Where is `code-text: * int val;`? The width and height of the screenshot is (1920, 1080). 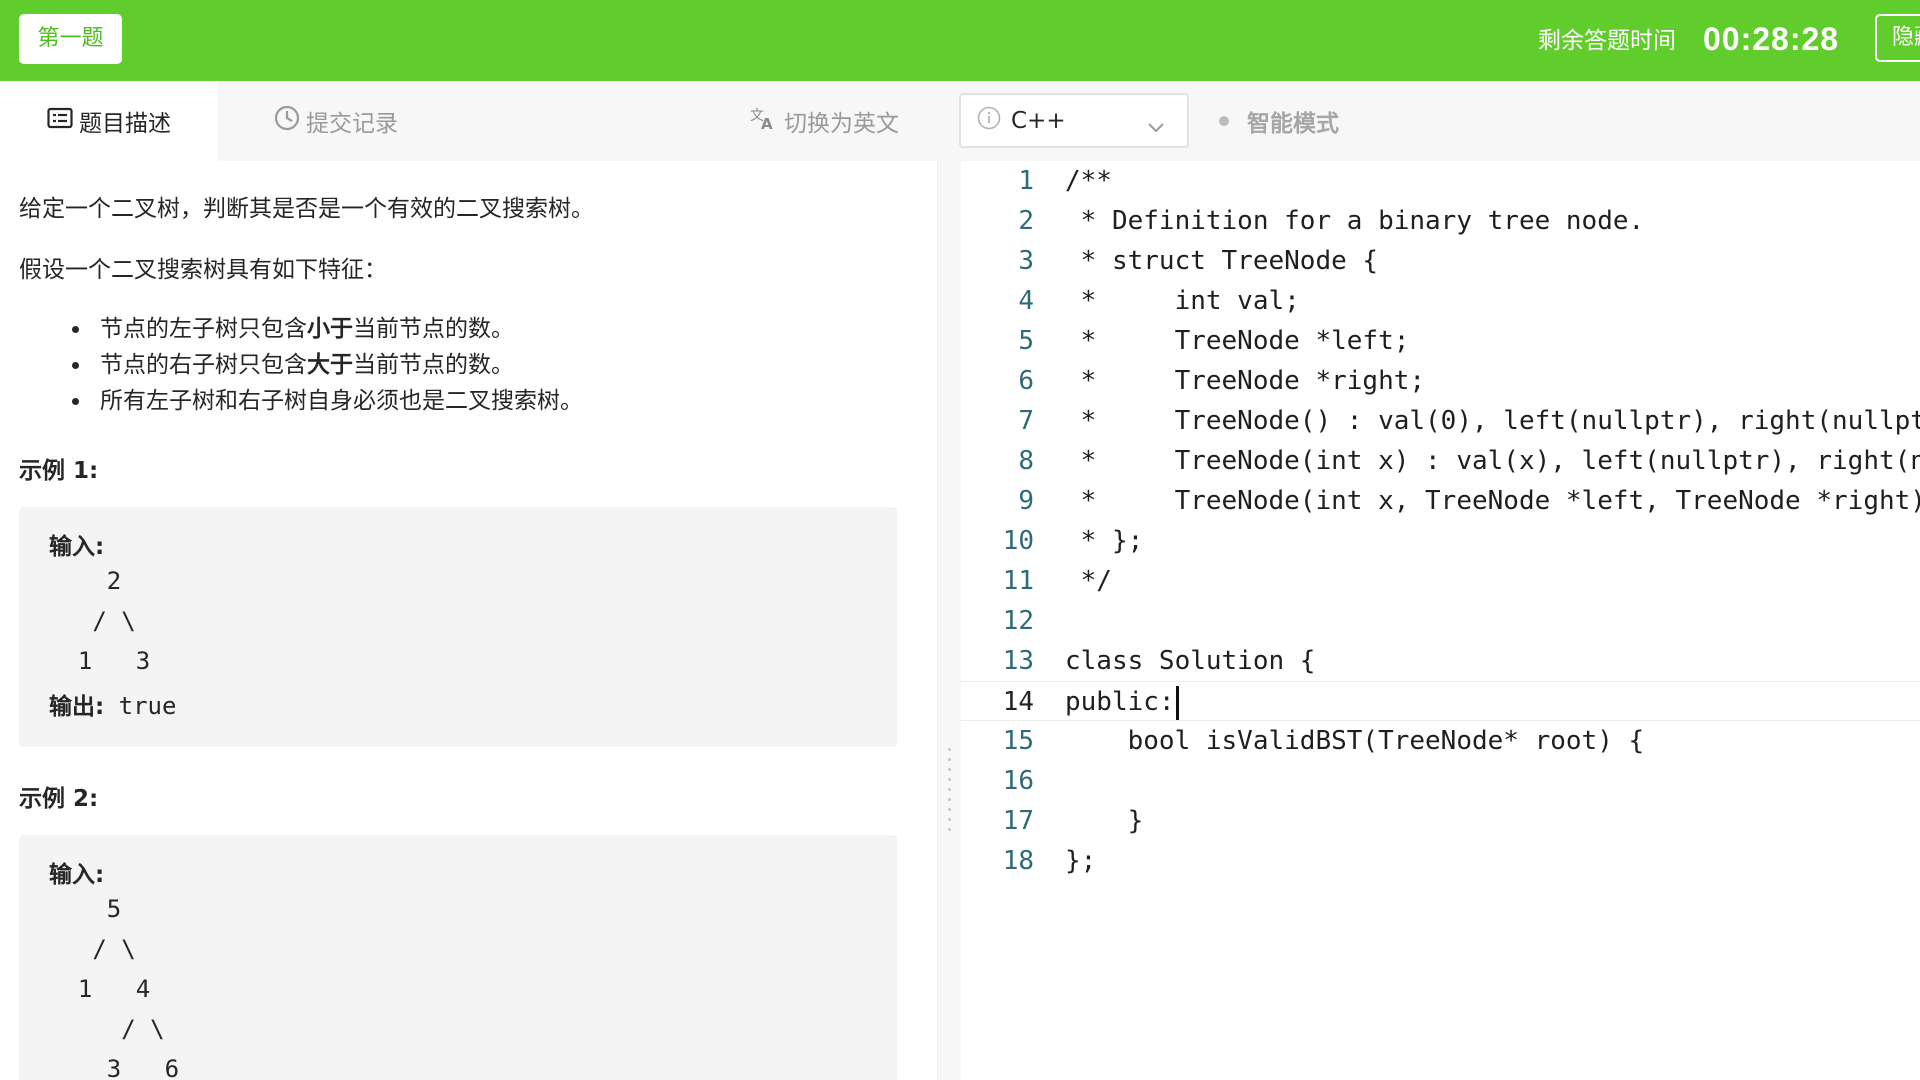 code-text: * int val; is located at coordinates (1182, 301).